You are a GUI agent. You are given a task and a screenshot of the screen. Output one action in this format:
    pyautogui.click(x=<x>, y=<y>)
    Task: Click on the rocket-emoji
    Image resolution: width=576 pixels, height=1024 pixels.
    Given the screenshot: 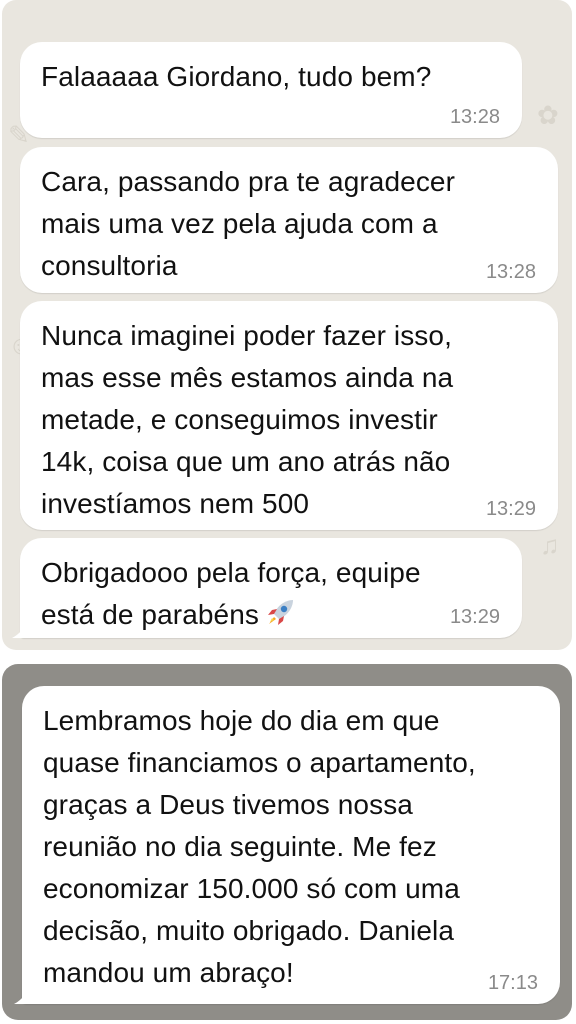 What is the action you would take?
    pyautogui.click(x=280, y=619)
    